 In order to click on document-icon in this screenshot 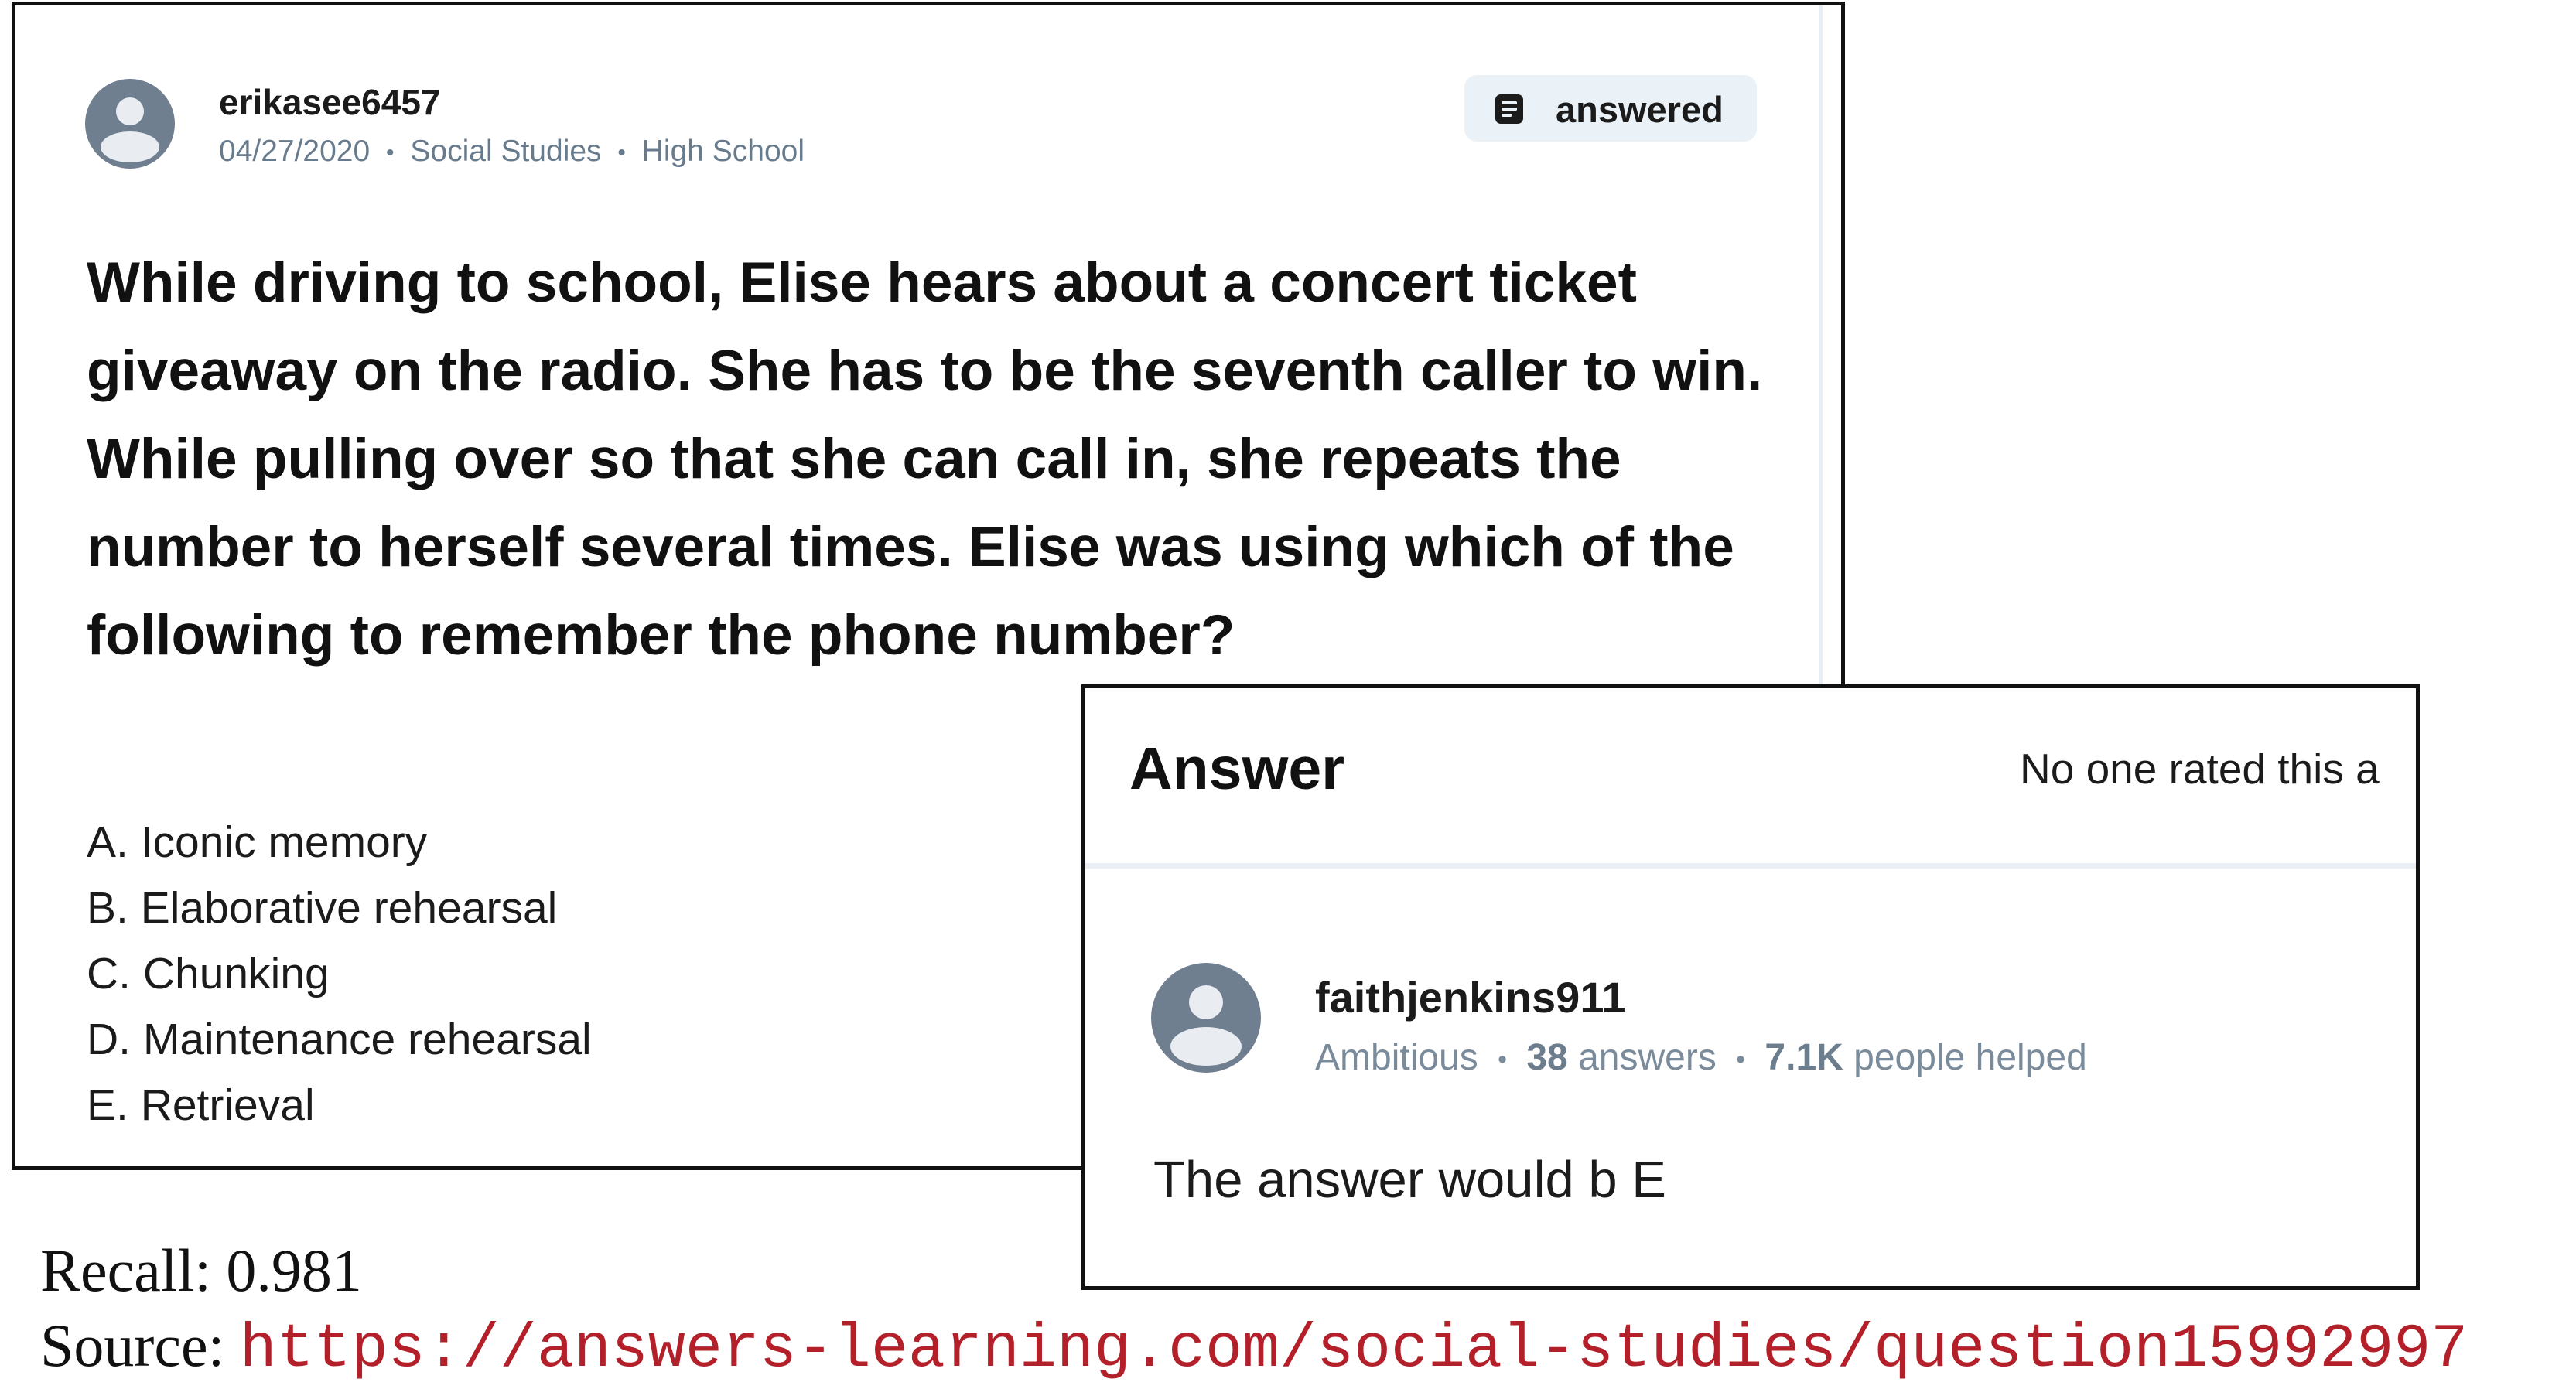, I will do `click(1509, 109)`.